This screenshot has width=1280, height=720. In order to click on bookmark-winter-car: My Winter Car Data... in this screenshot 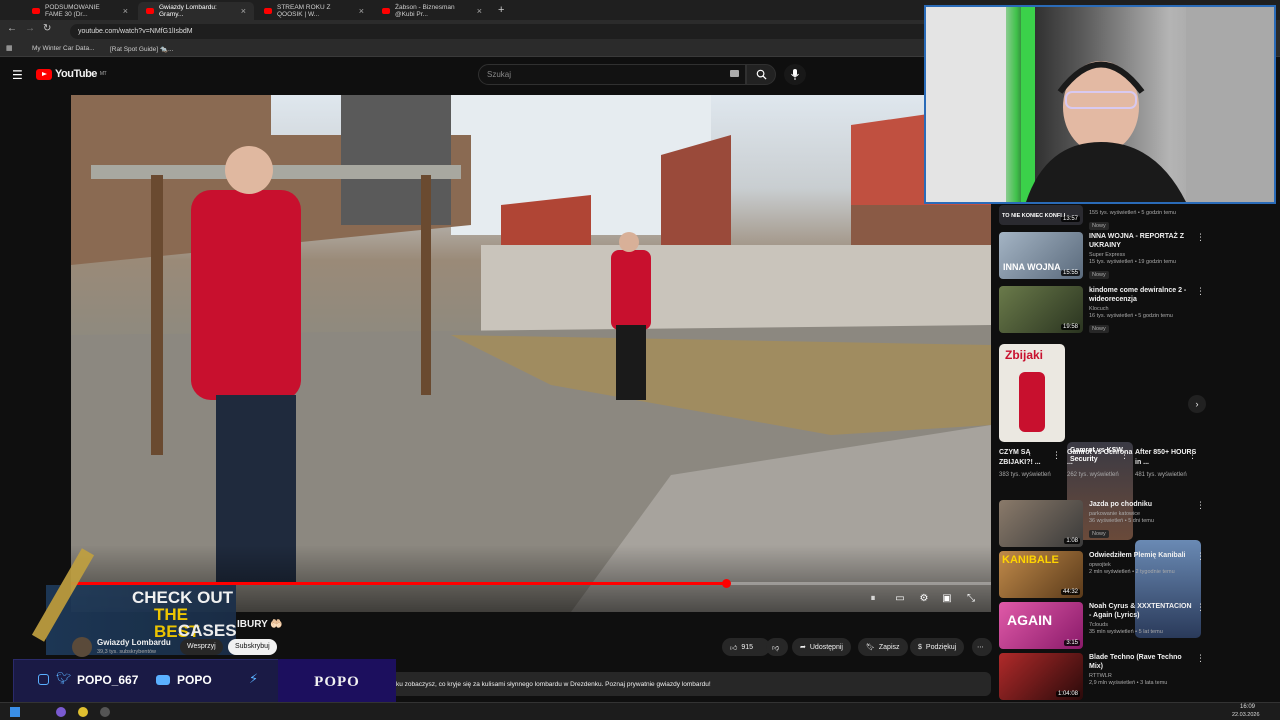, I will do `click(63, 48)`.